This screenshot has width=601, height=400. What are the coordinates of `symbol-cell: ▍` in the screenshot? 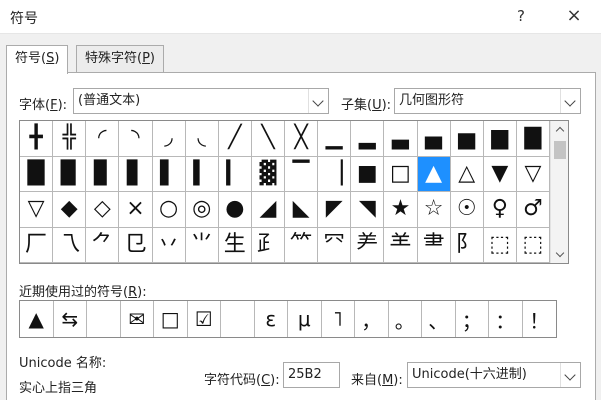 It's located at (202, 174).